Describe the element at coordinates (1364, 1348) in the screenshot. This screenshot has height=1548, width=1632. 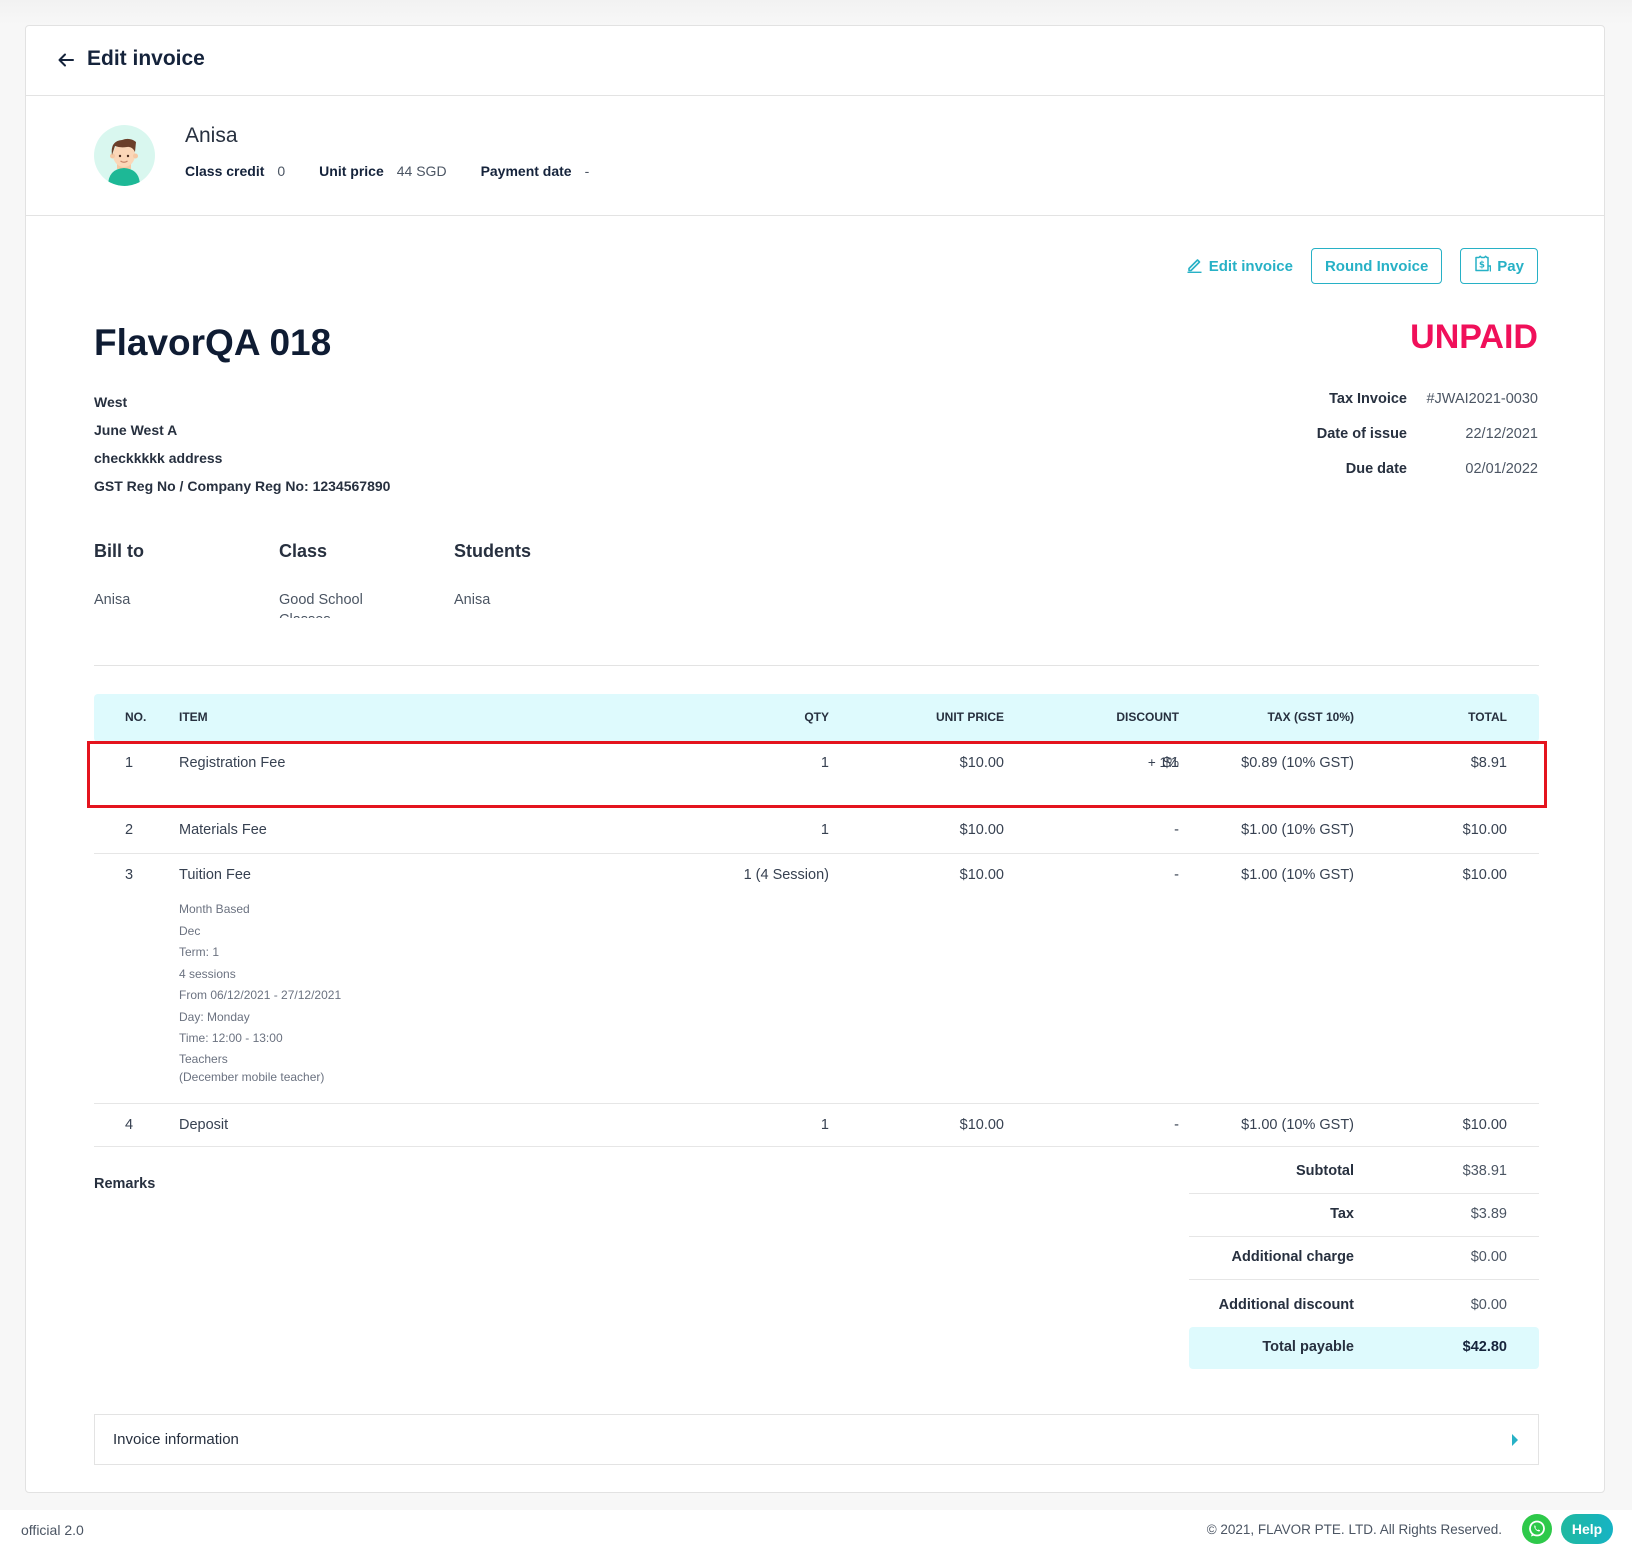
I see `total-payable-row: Total payable $42.80` at that location.